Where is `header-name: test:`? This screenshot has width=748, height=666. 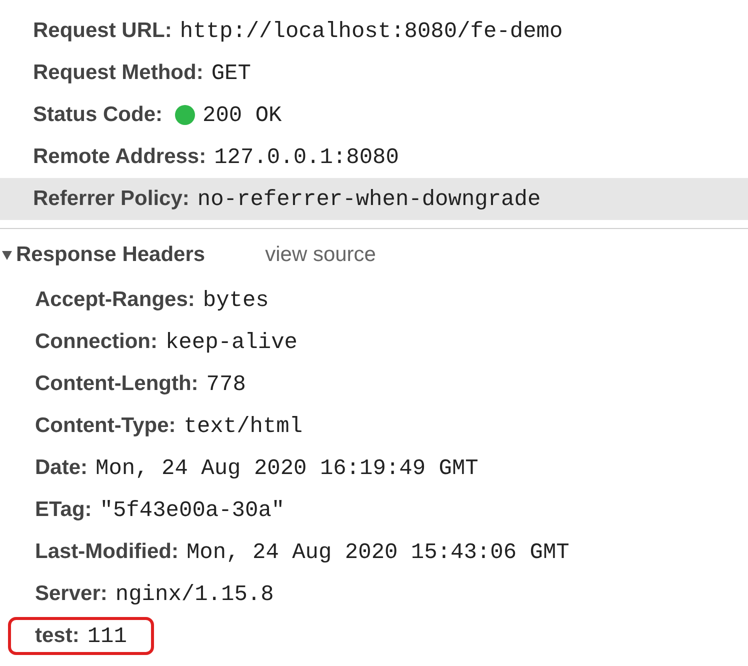
header-name: test: is located at coordinates (57, 636).